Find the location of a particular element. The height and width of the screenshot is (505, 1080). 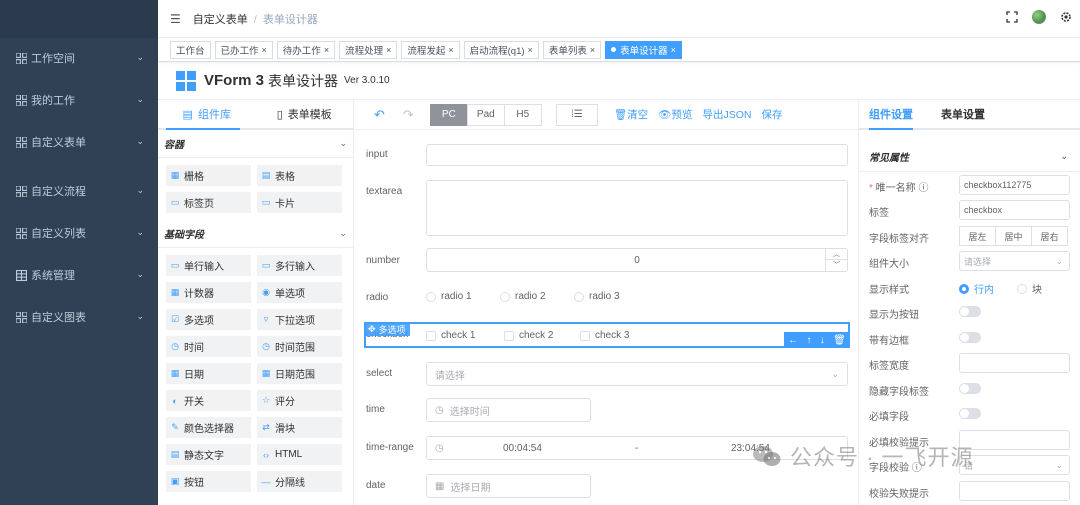

align-center-button: 居中 is located at coordinates (1013, 236).